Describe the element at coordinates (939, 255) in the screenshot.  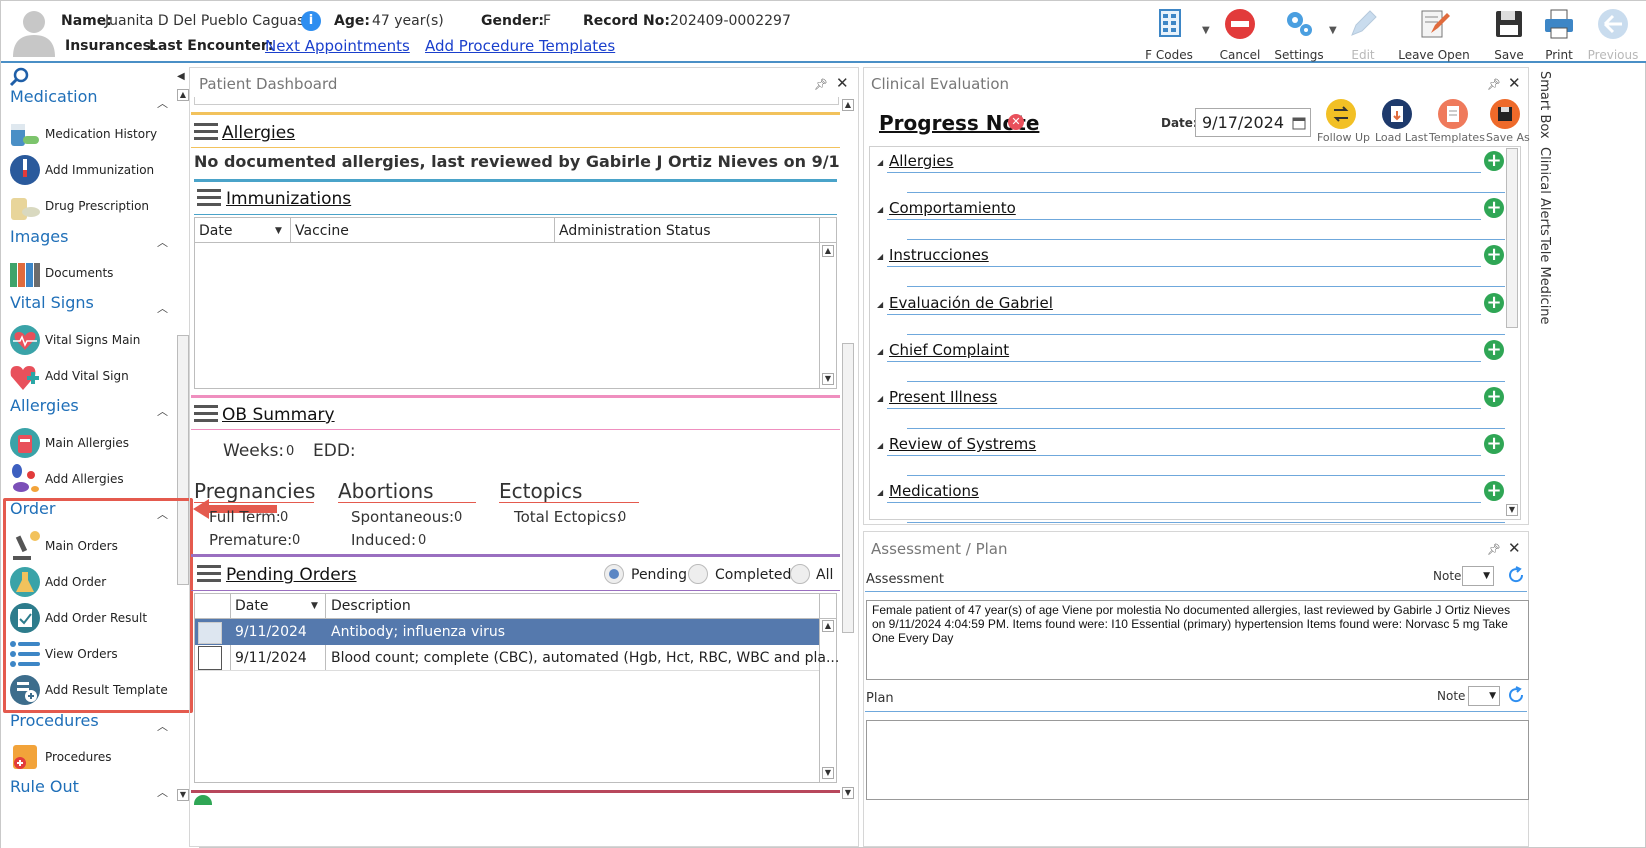
I see `clinical-section-title: Instrucciones` at that location.